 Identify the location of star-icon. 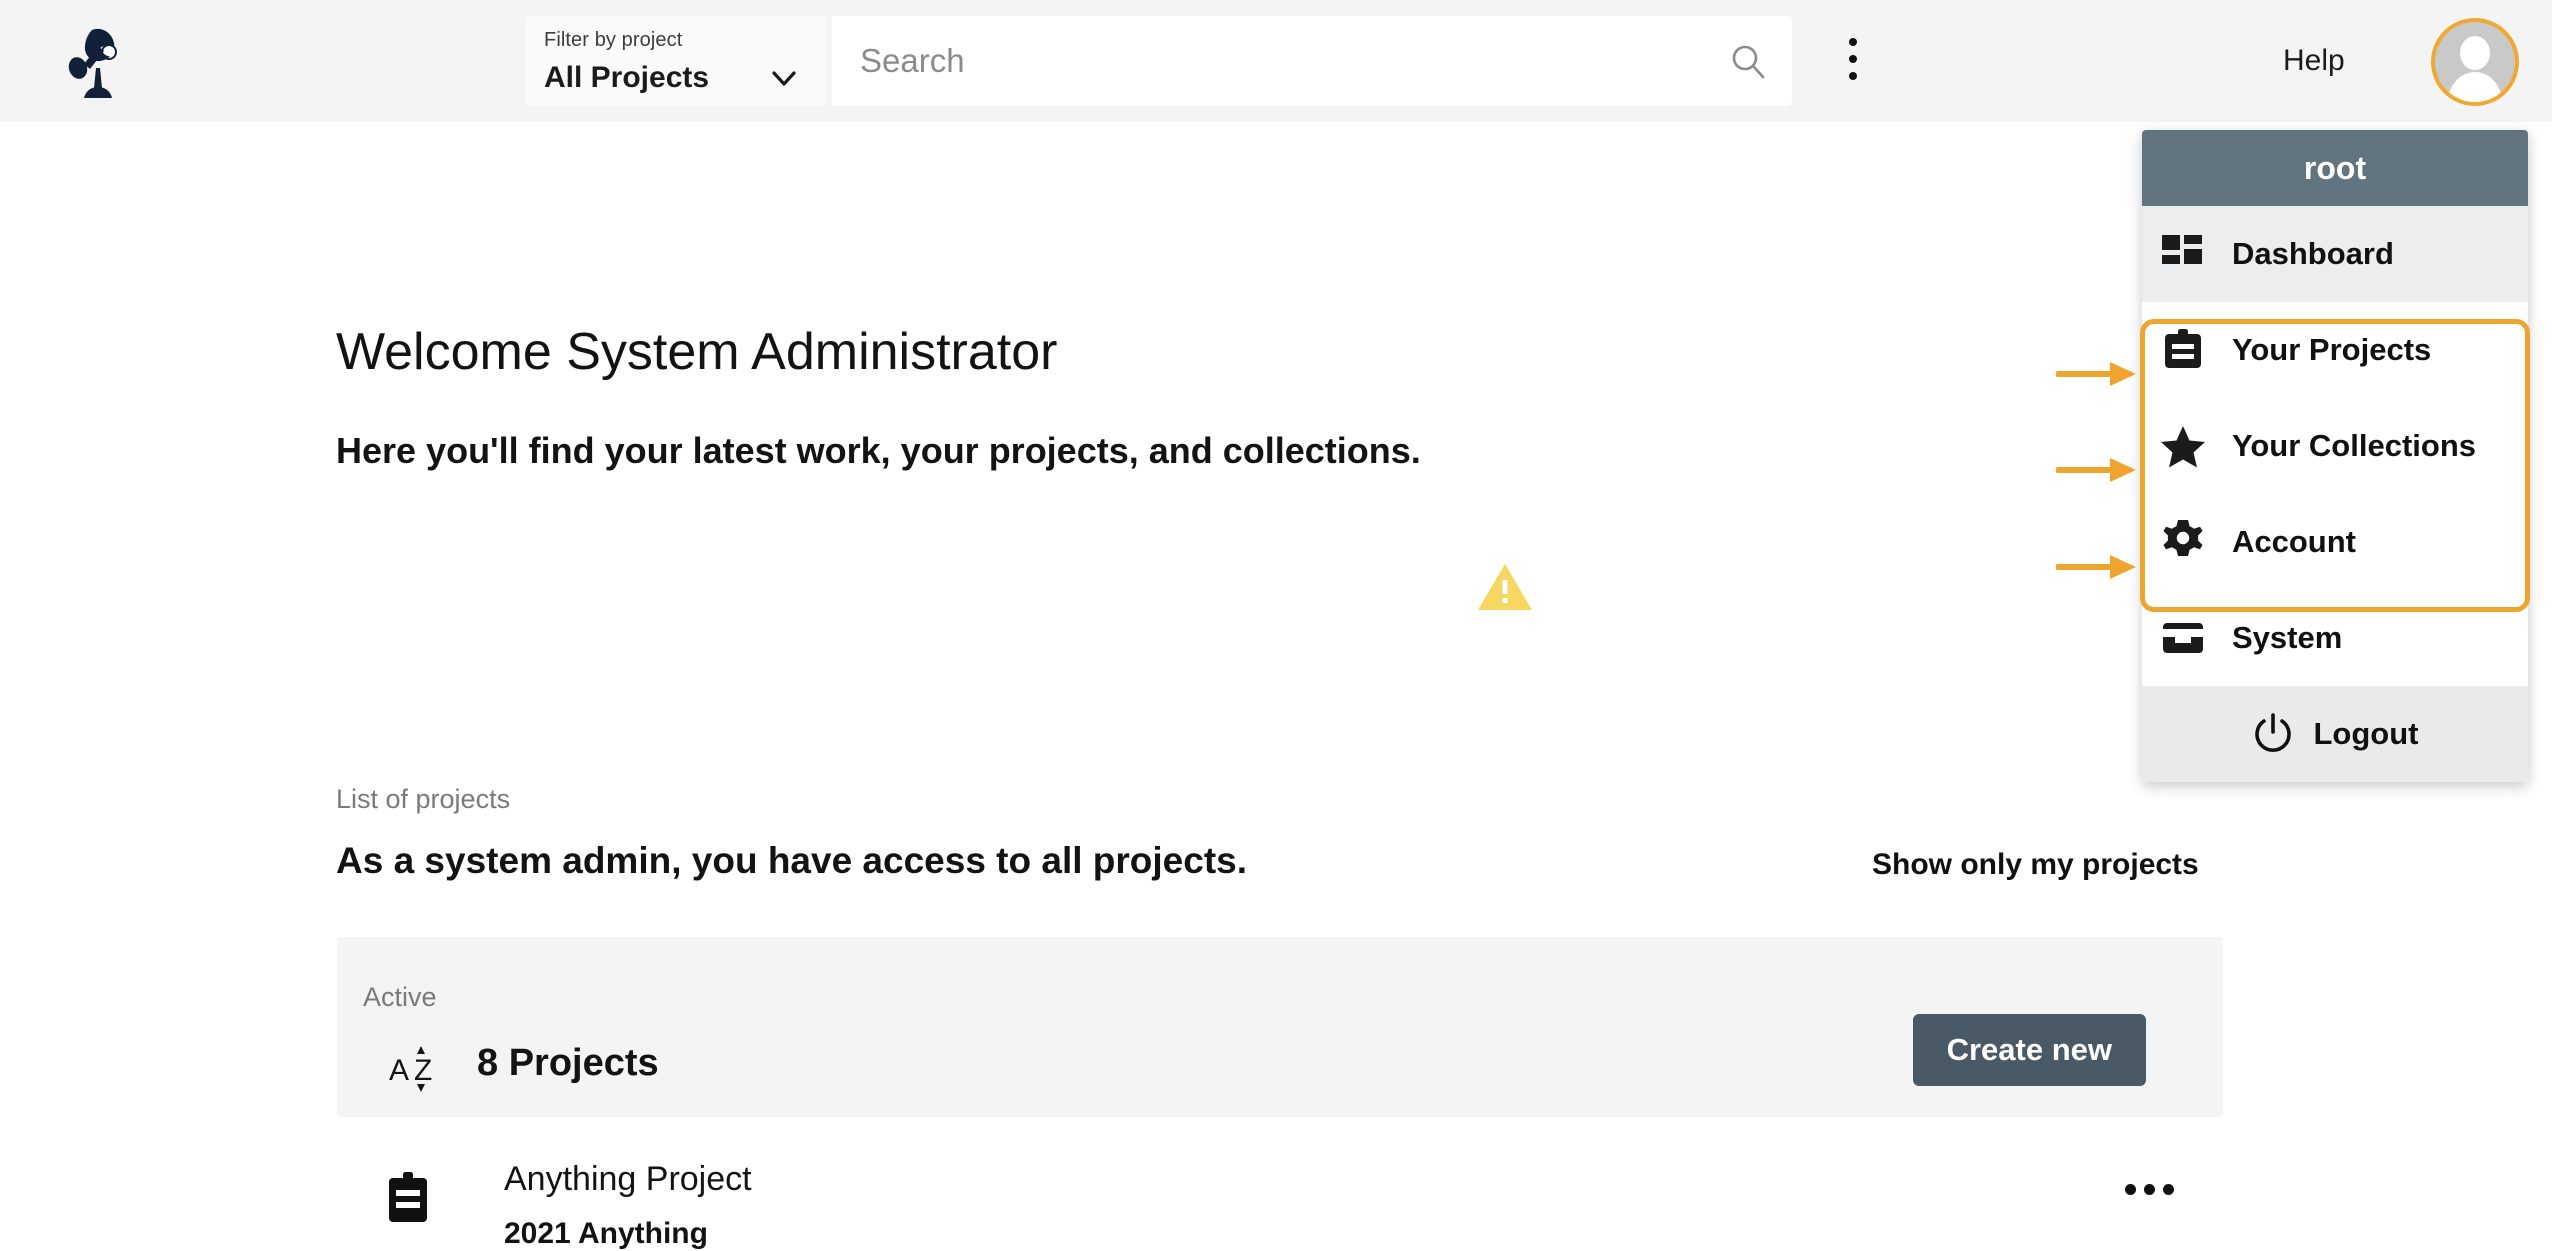
(2183, 446).